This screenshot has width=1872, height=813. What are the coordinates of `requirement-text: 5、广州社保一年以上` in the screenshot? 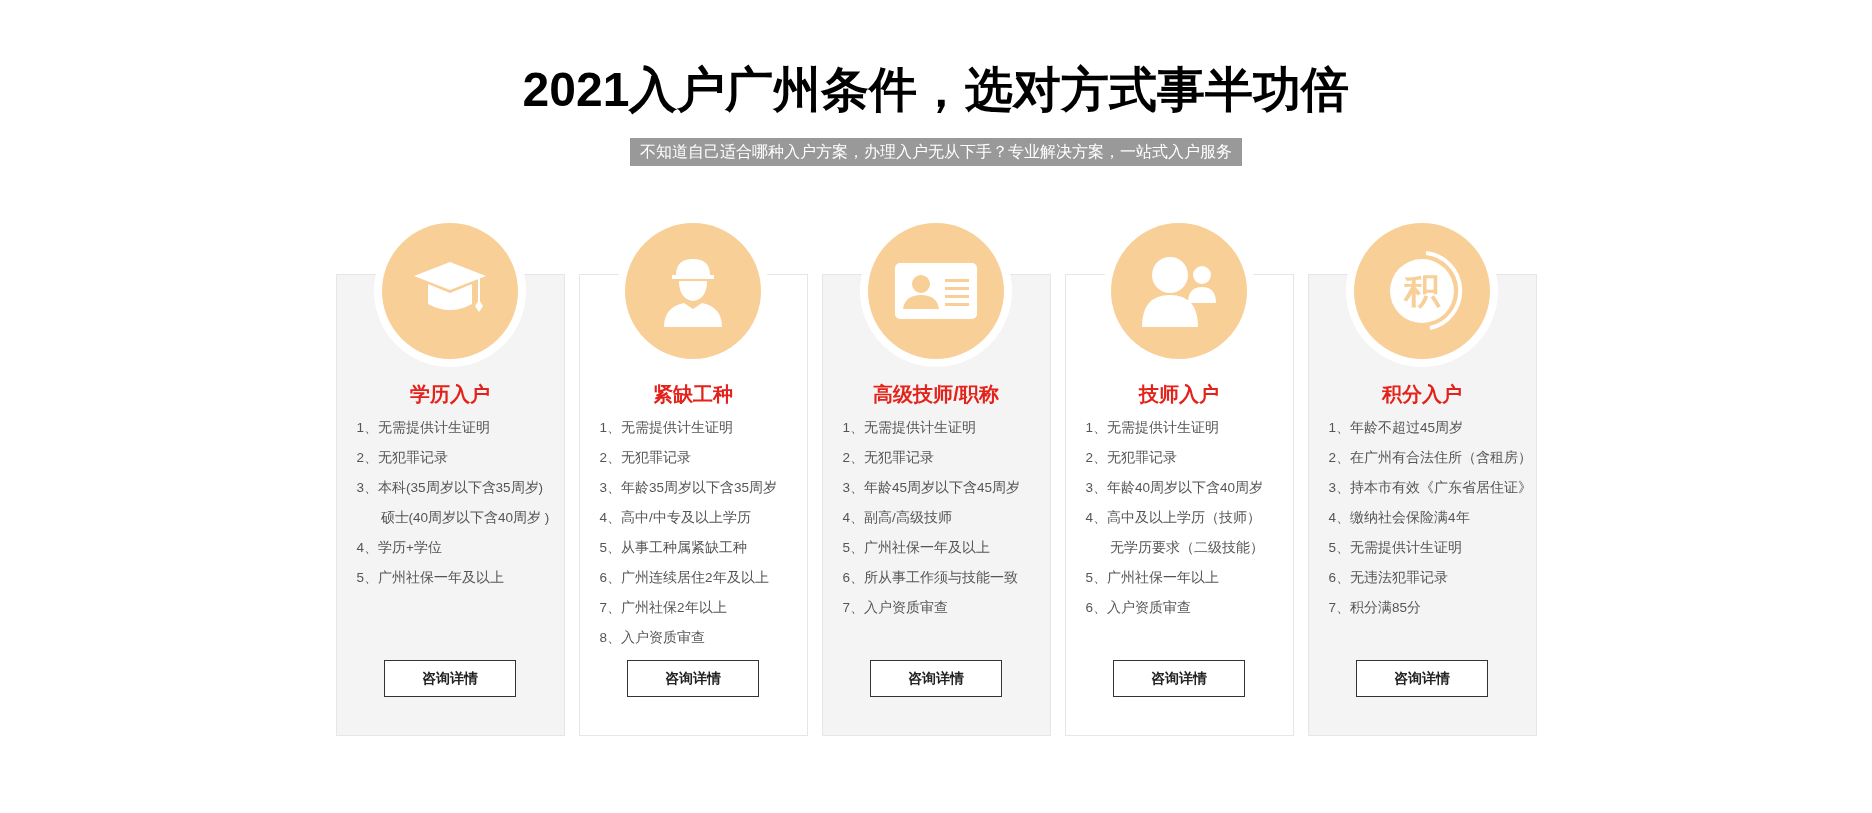 It's located at (1152, 578).